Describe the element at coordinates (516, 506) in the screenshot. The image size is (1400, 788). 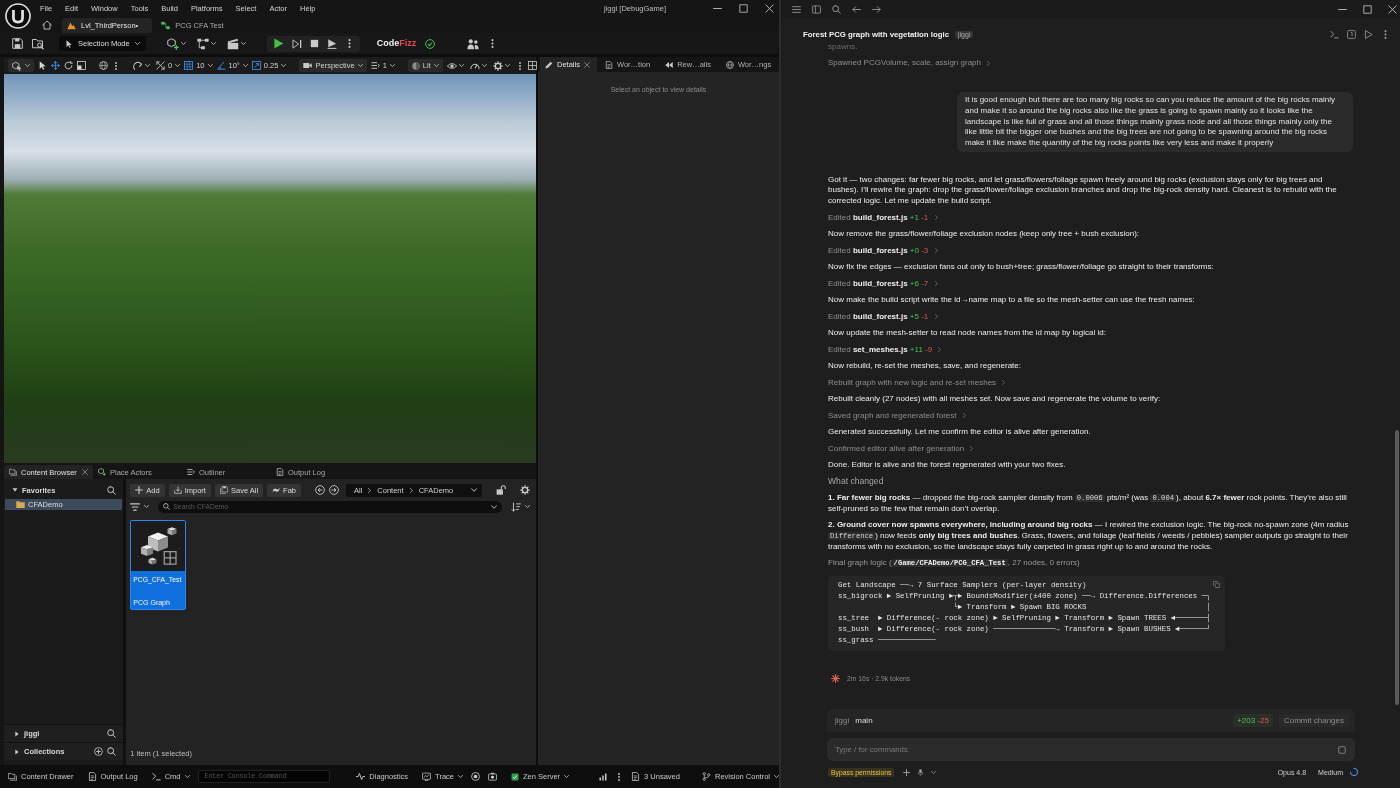
I see `sort-icon` at that location.